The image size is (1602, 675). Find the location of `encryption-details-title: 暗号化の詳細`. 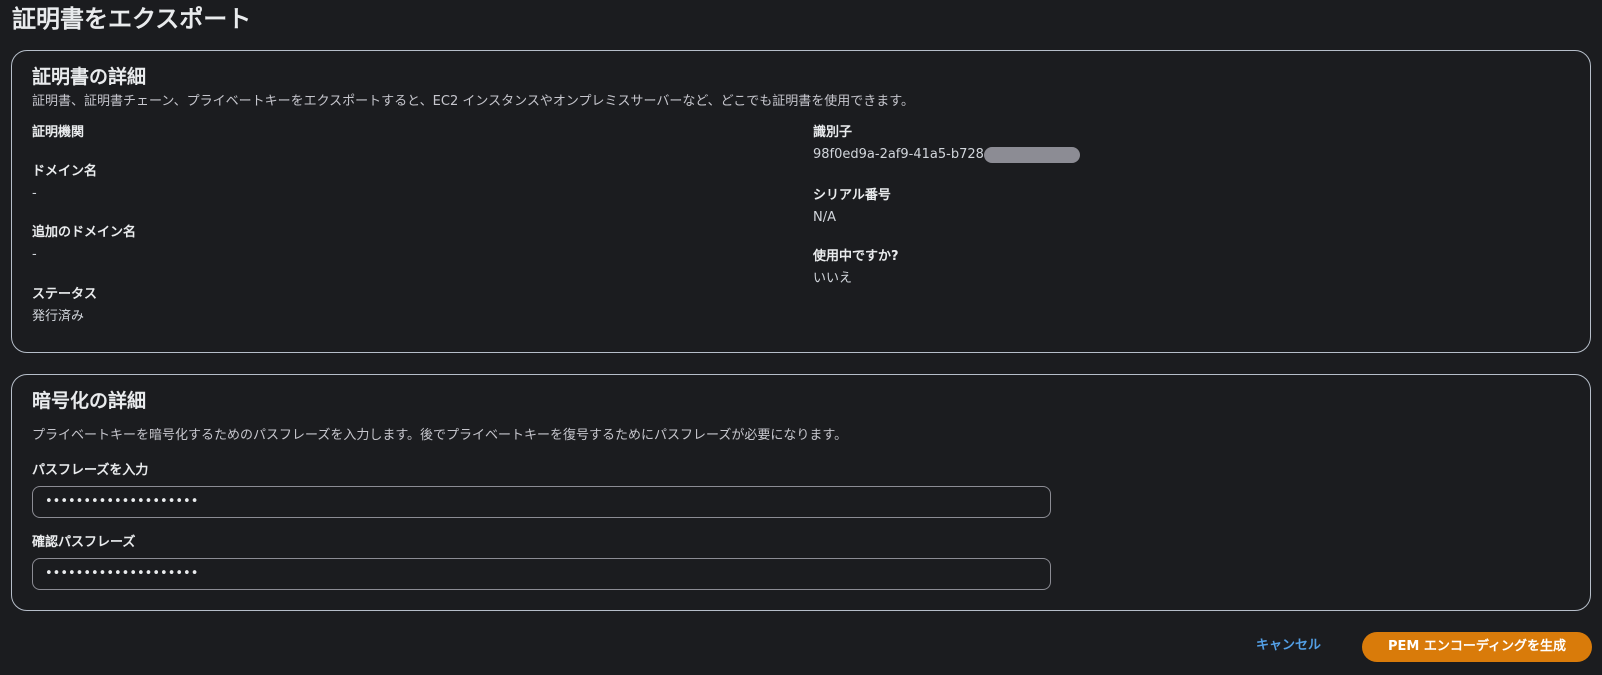

encryption-details-title: 暗号化の詳細 is located at coordinates (89, 401).